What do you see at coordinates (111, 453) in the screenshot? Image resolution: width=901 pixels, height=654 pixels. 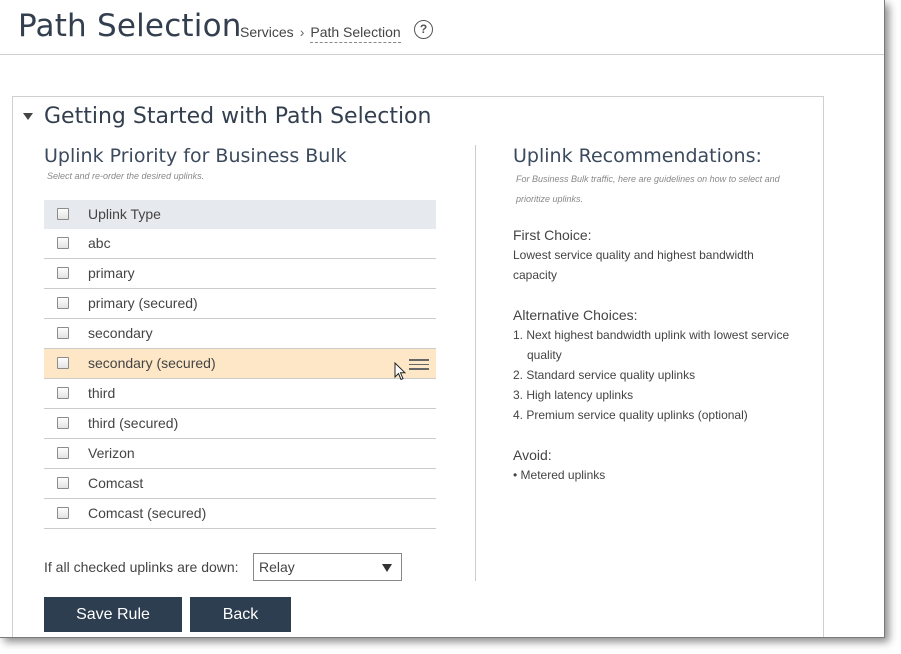 I see `uplink-label: Verizon` at bounding box center [111, 453].